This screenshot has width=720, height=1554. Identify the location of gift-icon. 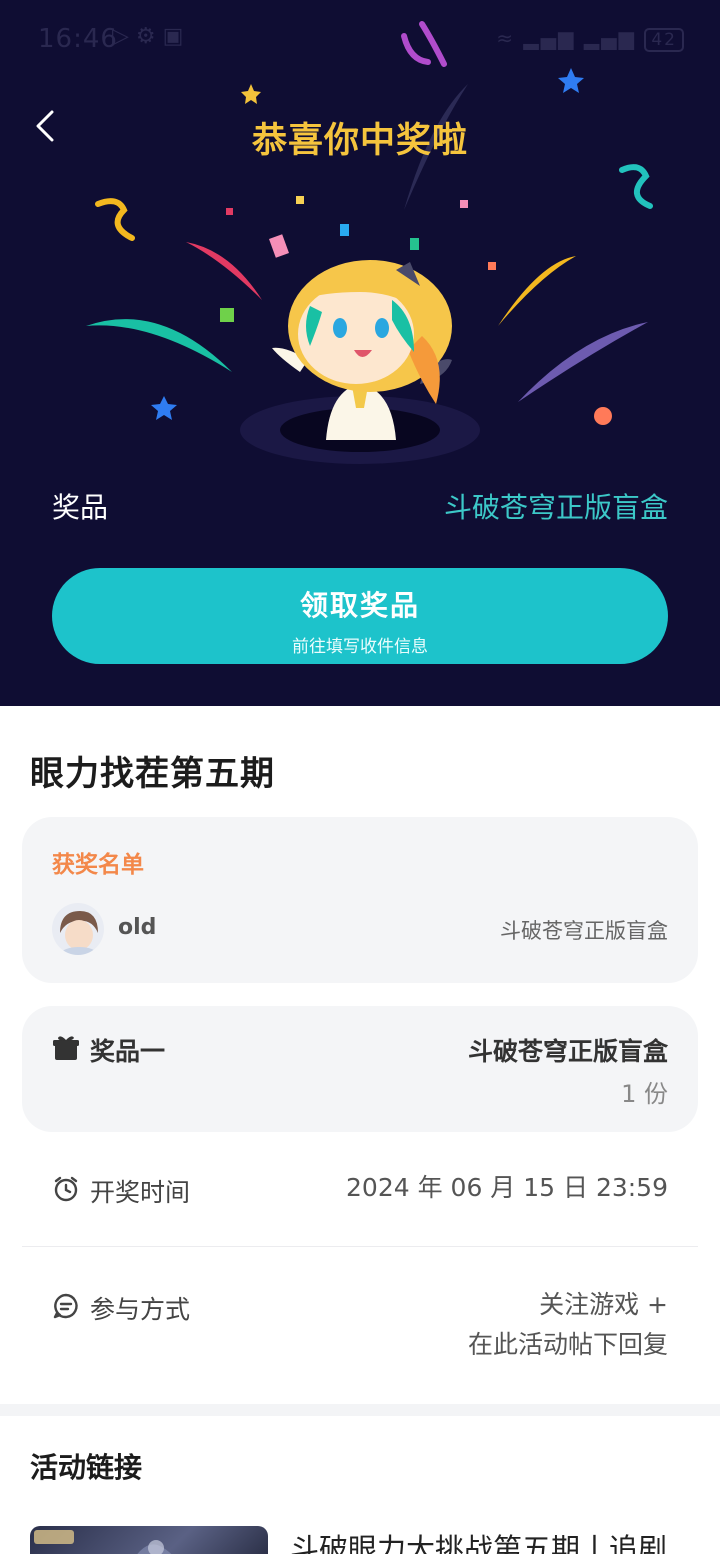
(66, 1048).